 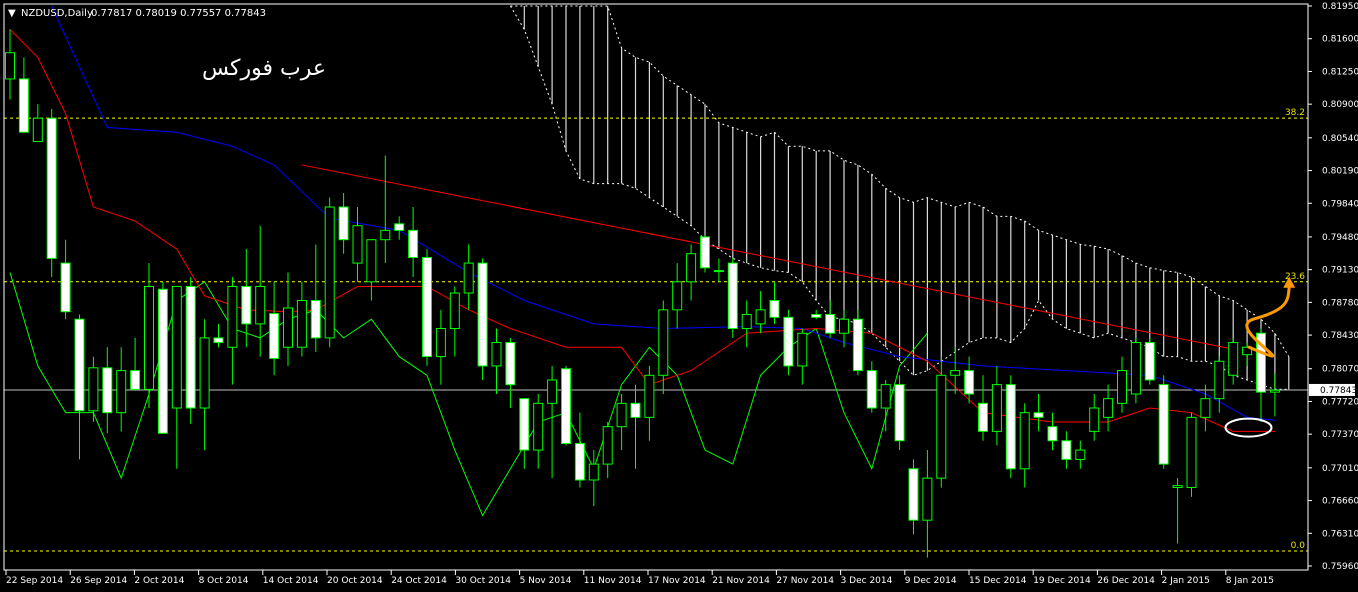 I want to click on ohlc-values: 0.77817 0.78019 0.77557 0.77843, so click(x=178, y=13).